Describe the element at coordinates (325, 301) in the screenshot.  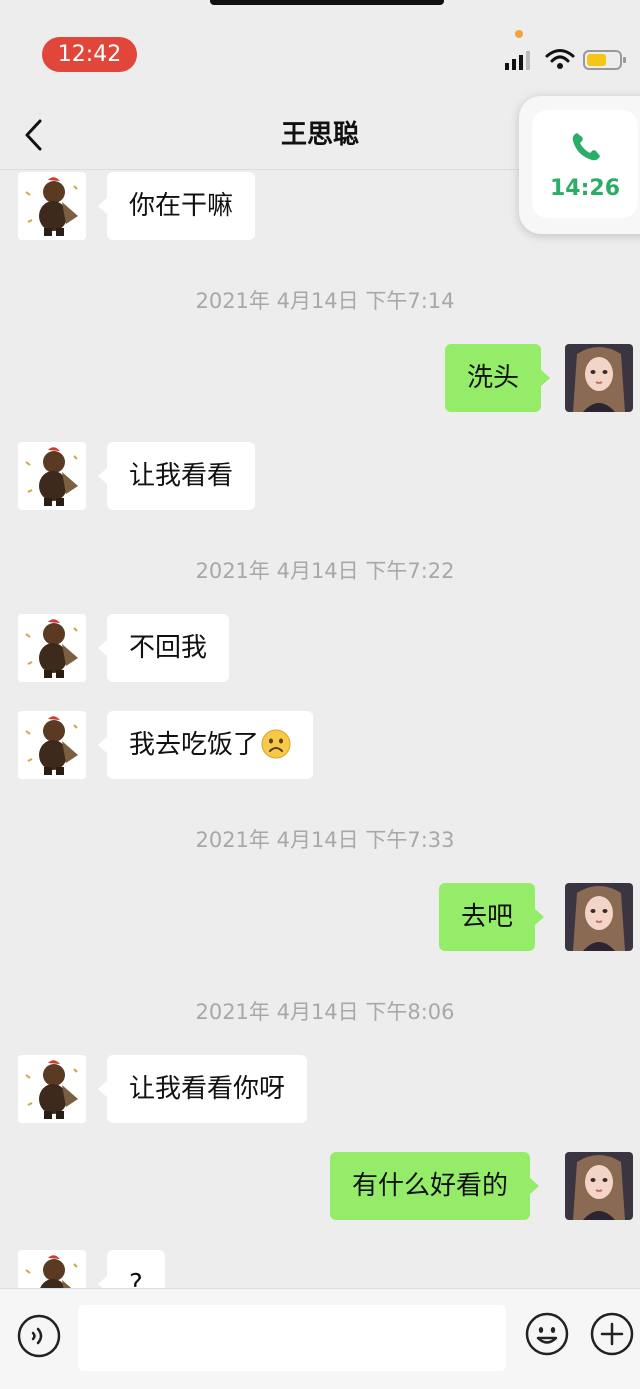
I see `message-timestamp: 2021年 4月14日 下午7:14` at that location.